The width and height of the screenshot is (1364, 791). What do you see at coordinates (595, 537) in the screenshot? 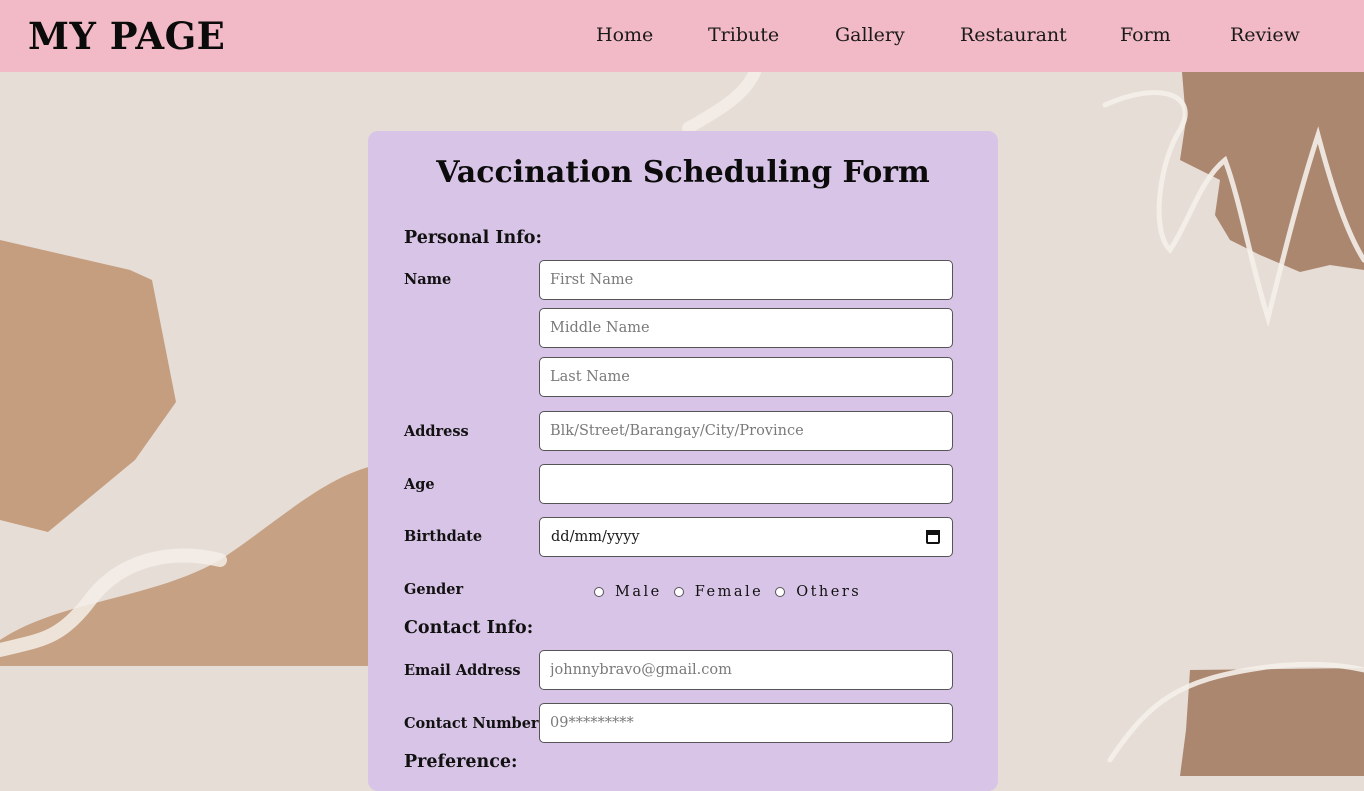
I see `birthdate-value: dd/mm/yyyy` at bounding box center [595, 537].